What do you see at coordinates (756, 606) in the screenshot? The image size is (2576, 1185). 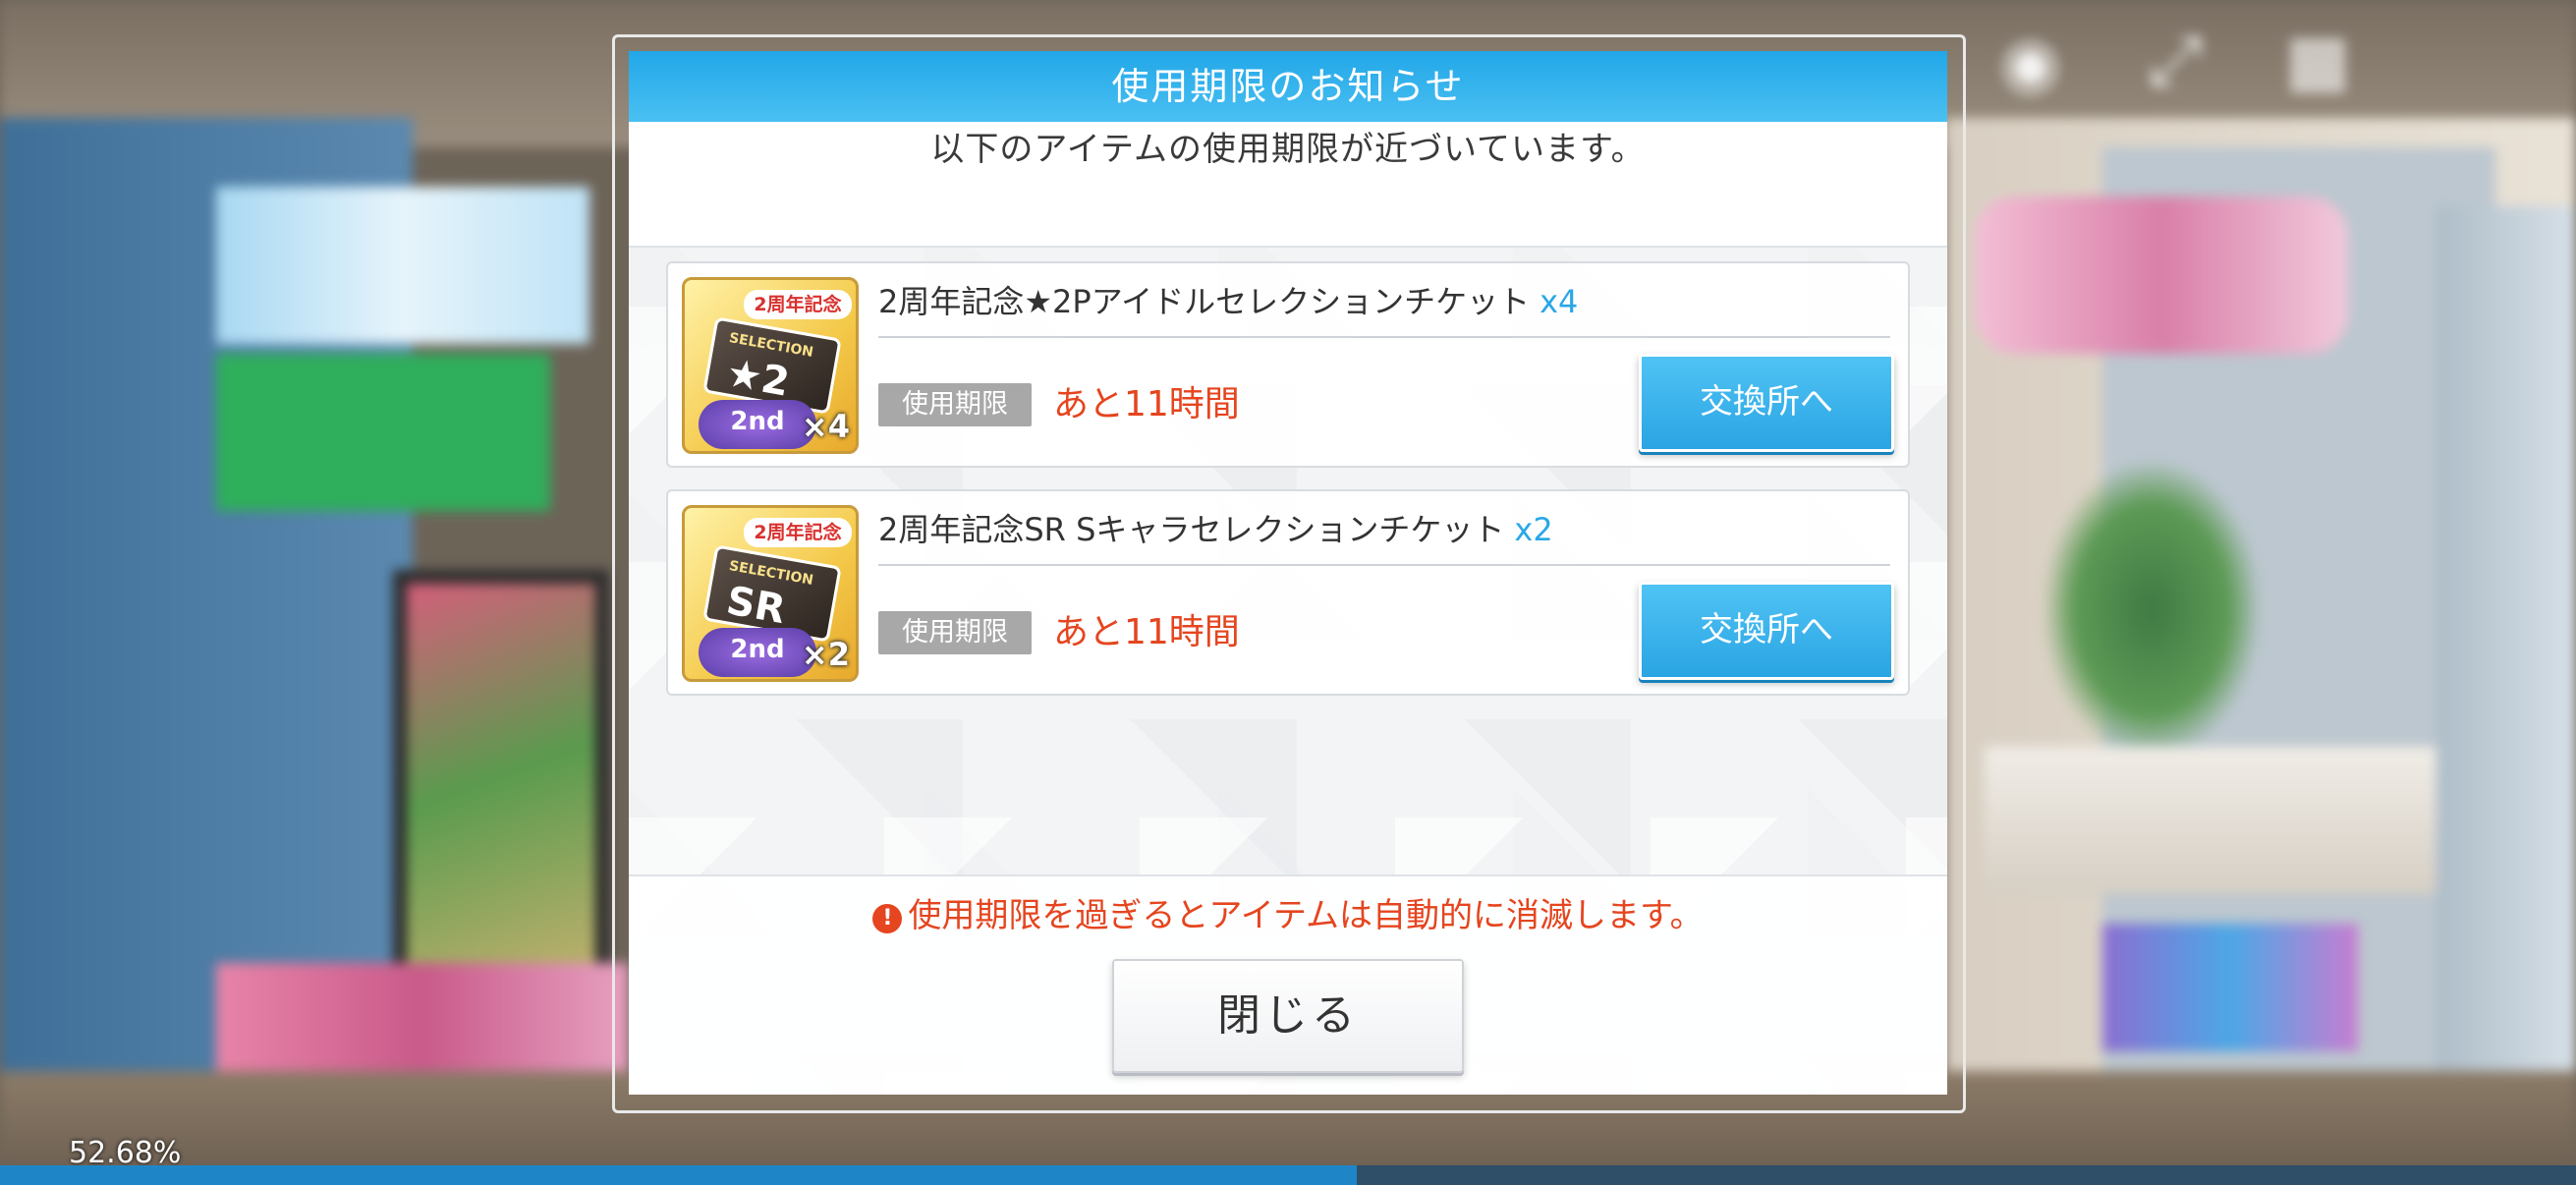 I see `ticket-card-rank: SR` at bounding box center [756, 606].